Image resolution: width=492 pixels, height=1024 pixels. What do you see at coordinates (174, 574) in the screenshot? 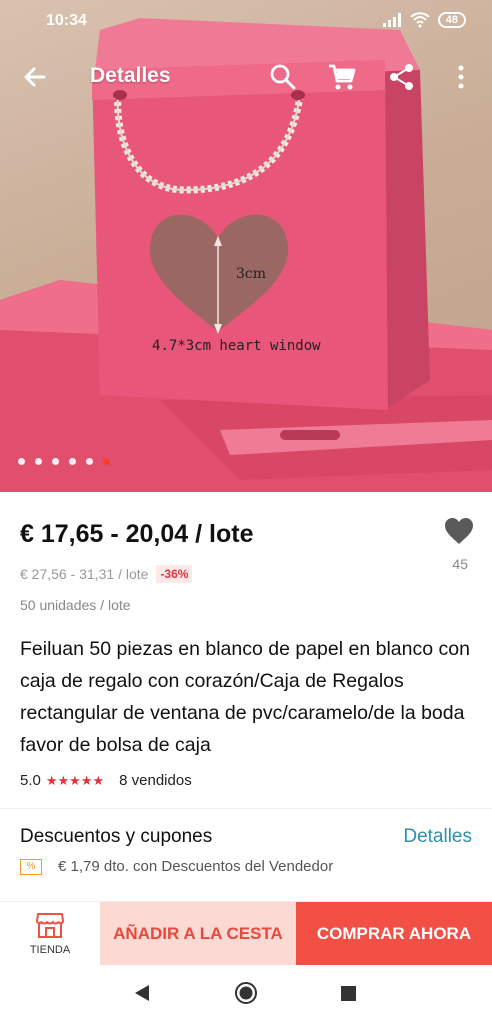
I see `discount-badge: -36%` at bounding box center [174, 574].